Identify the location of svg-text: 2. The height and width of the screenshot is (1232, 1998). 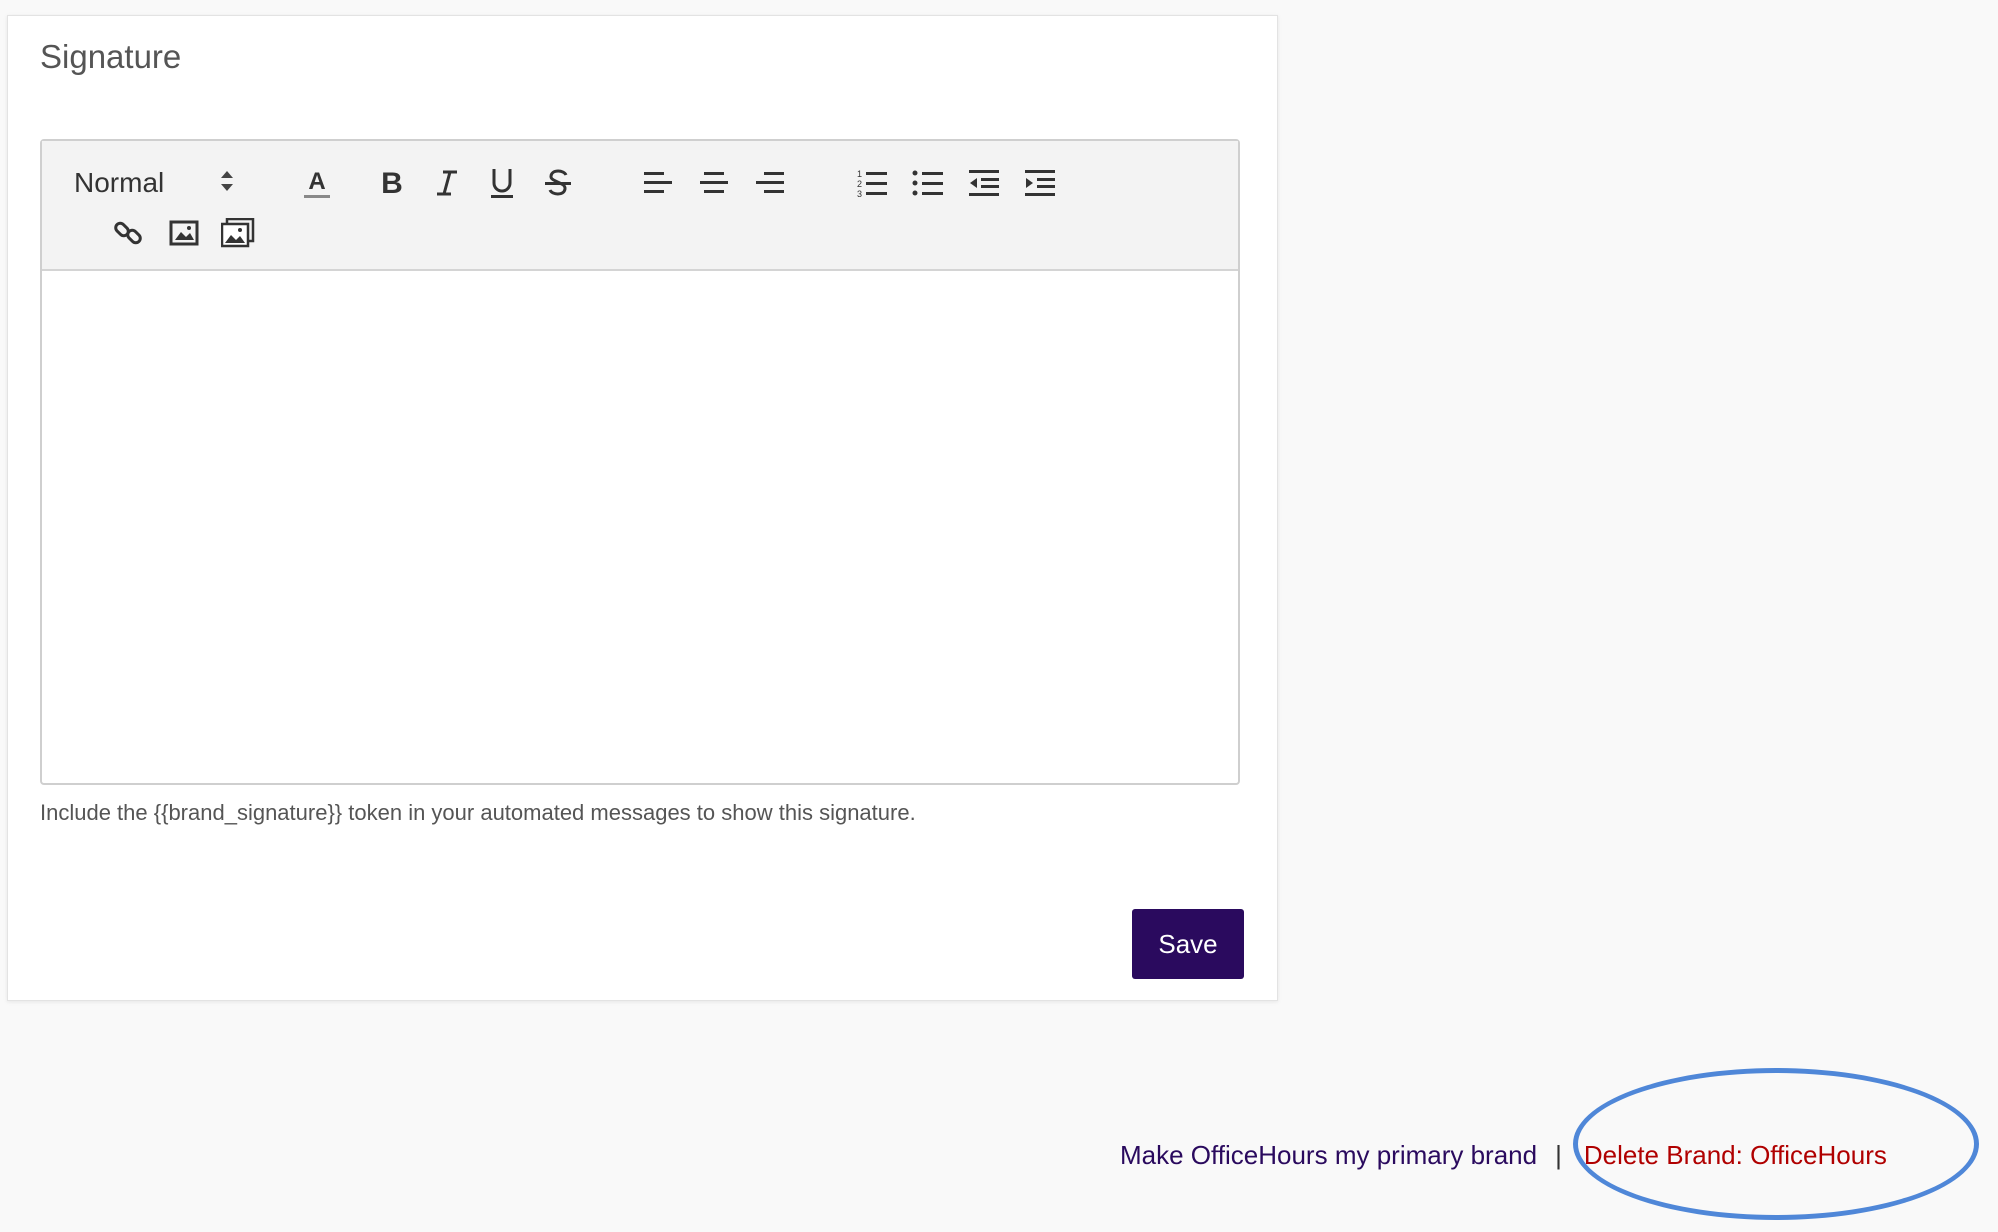
(859, 184).